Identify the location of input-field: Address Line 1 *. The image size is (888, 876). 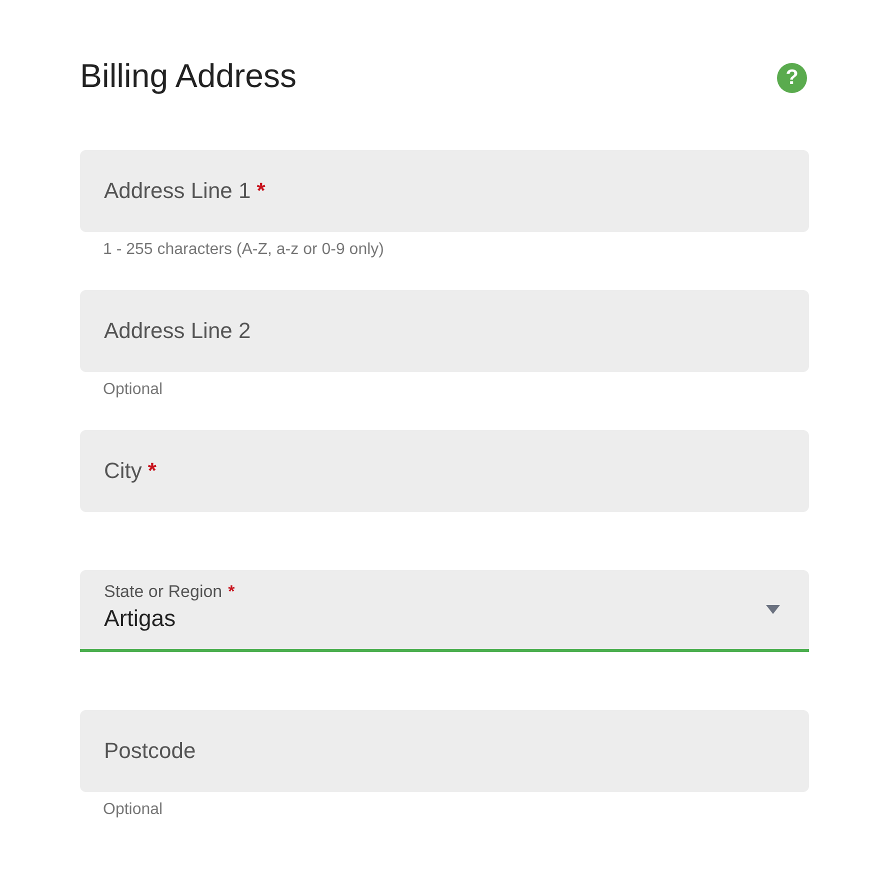
(444, 191).